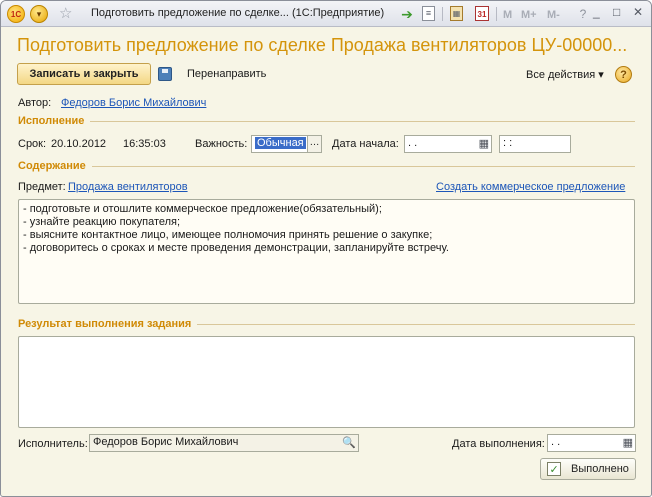  I want to click on start-time-value: : :, so click(508, 143).